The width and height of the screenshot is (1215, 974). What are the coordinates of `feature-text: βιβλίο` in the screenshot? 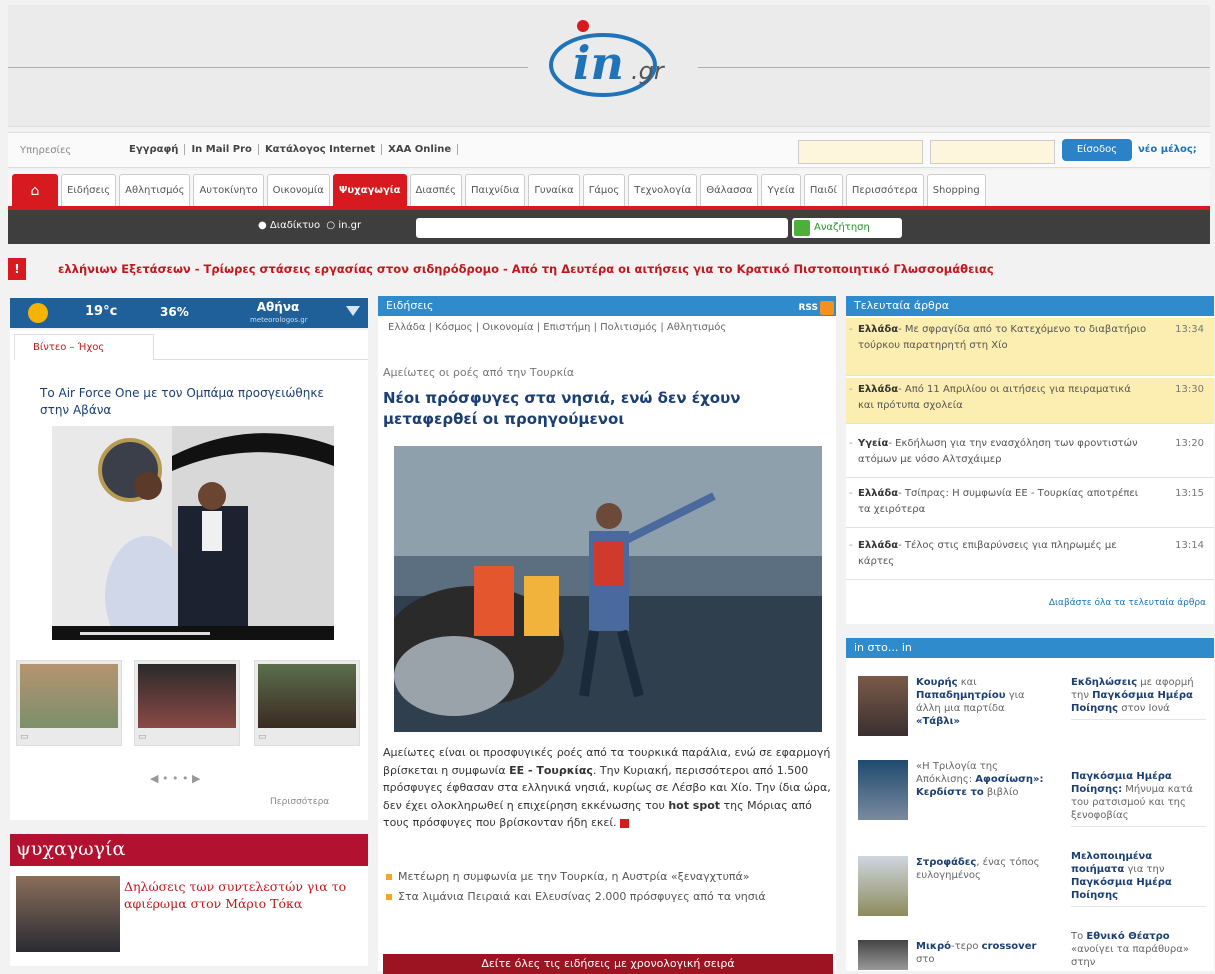 It's located at (1001, 792).